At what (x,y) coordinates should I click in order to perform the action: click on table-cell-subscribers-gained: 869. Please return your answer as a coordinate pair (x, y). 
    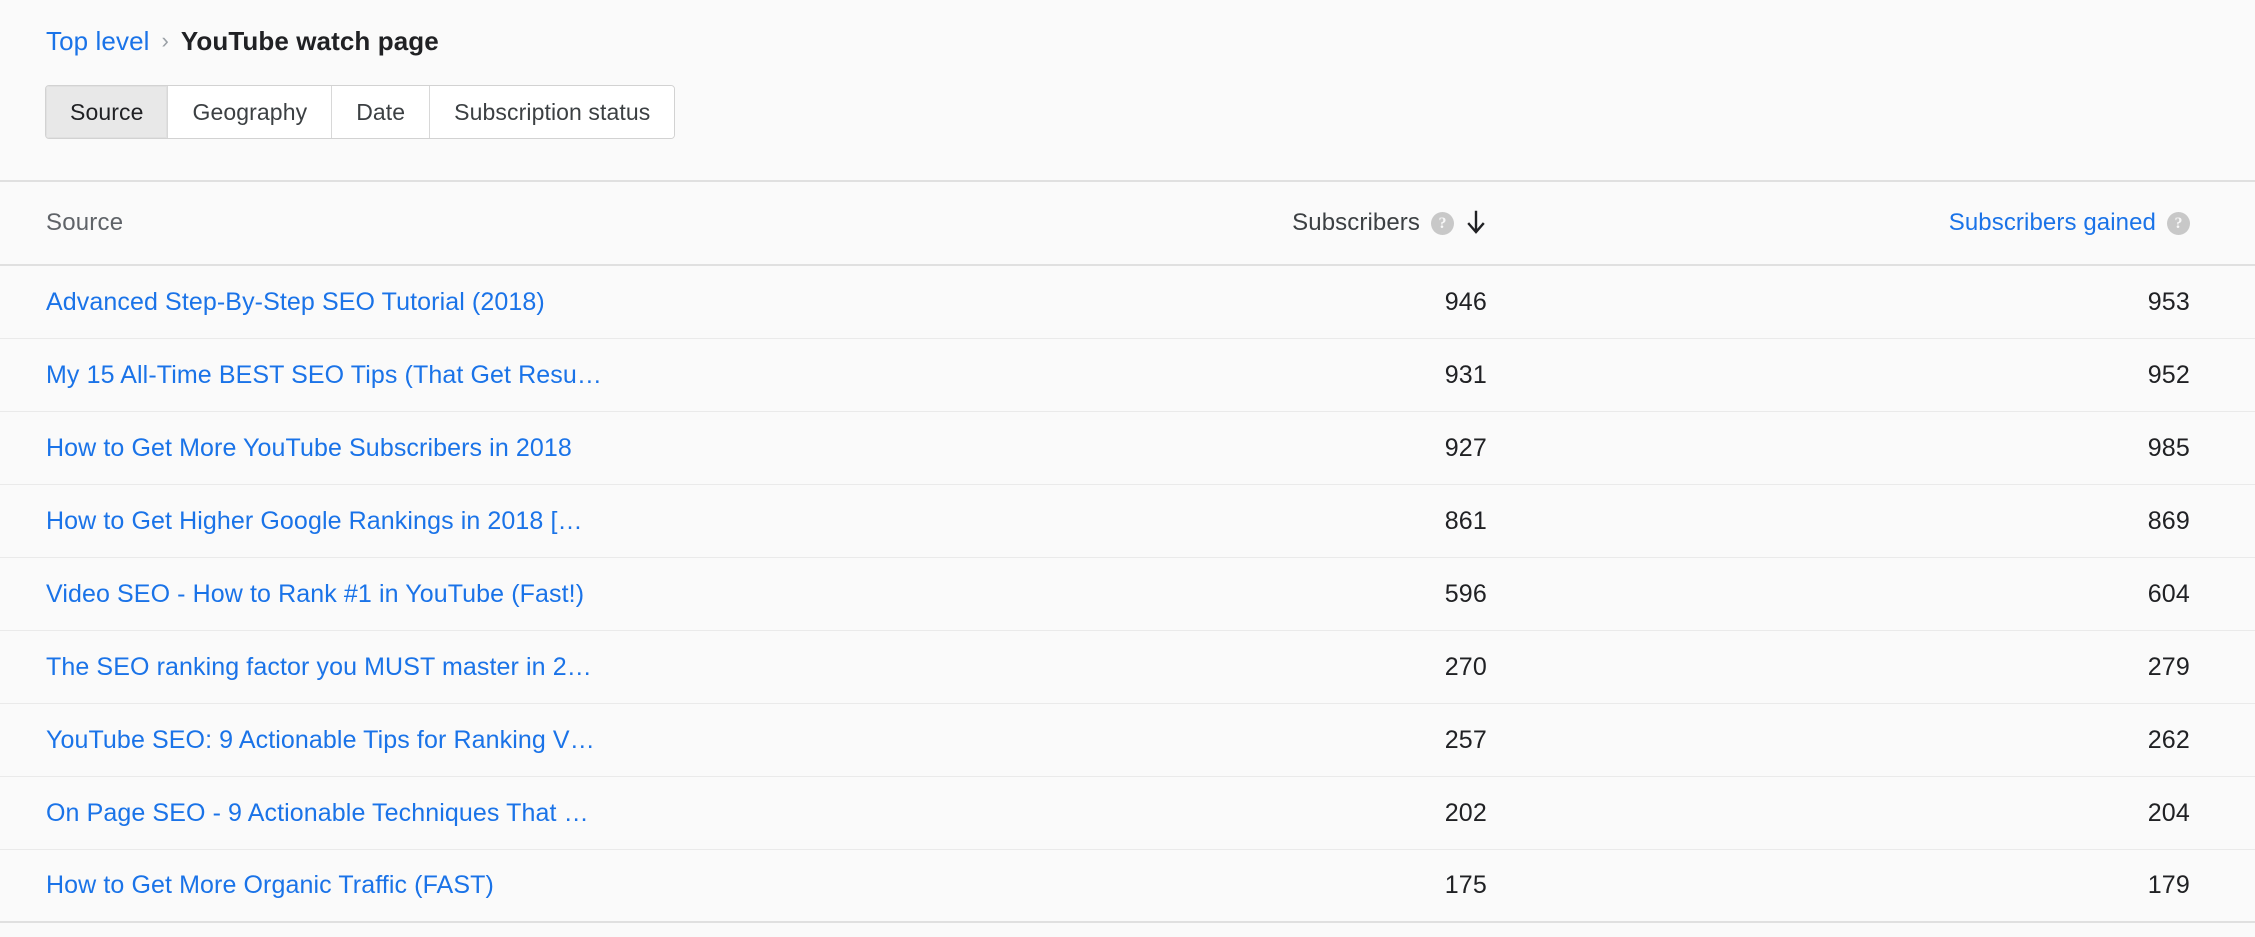
    Looking at the image, I should click on (2168, 520).